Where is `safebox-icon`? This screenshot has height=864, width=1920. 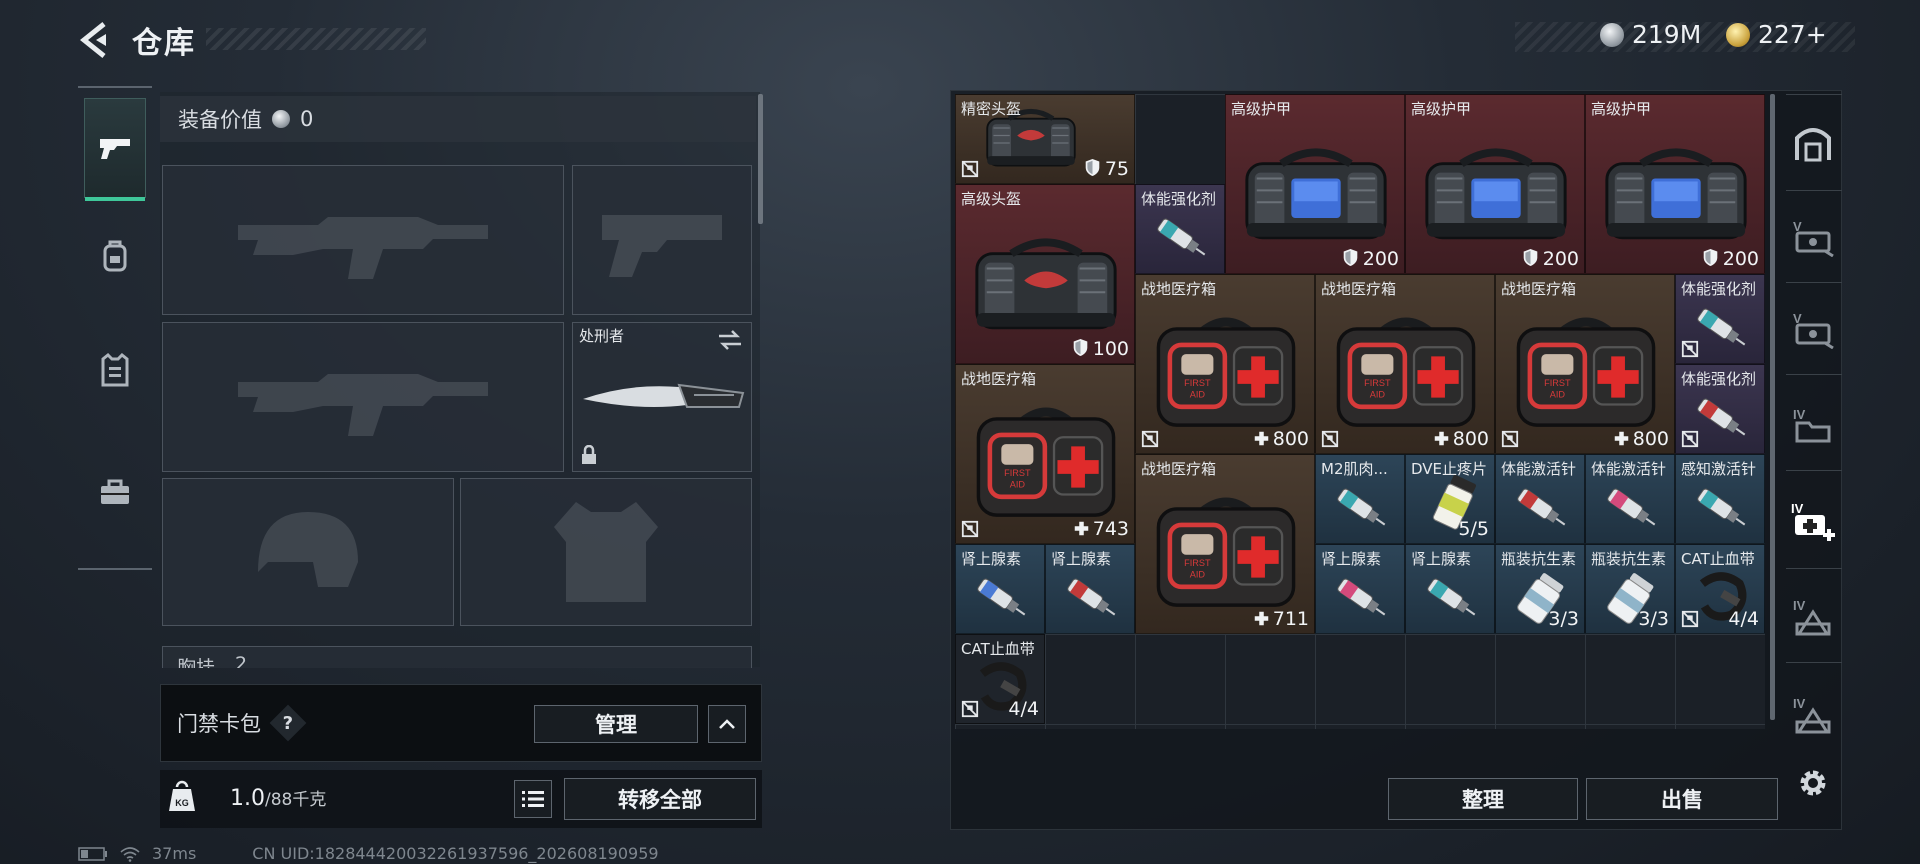 safebox-icon is located at coordinates (1813, 145).